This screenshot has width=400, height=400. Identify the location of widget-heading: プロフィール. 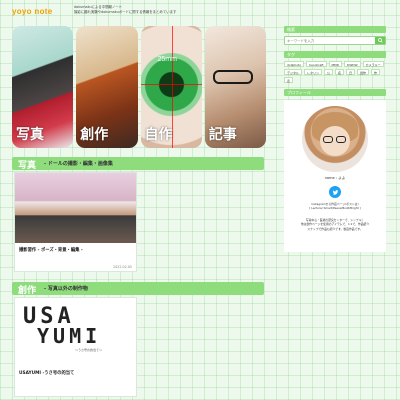
(335, 92).